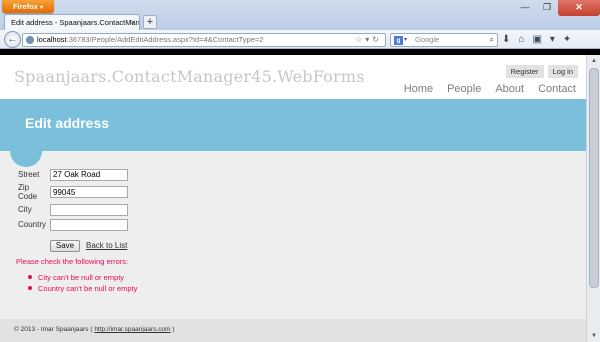 This screenshot has width=600, height=342. Describe the element at coordinates (506, 39) in the screenshot. I see `download-icon: ⬇` at that location.